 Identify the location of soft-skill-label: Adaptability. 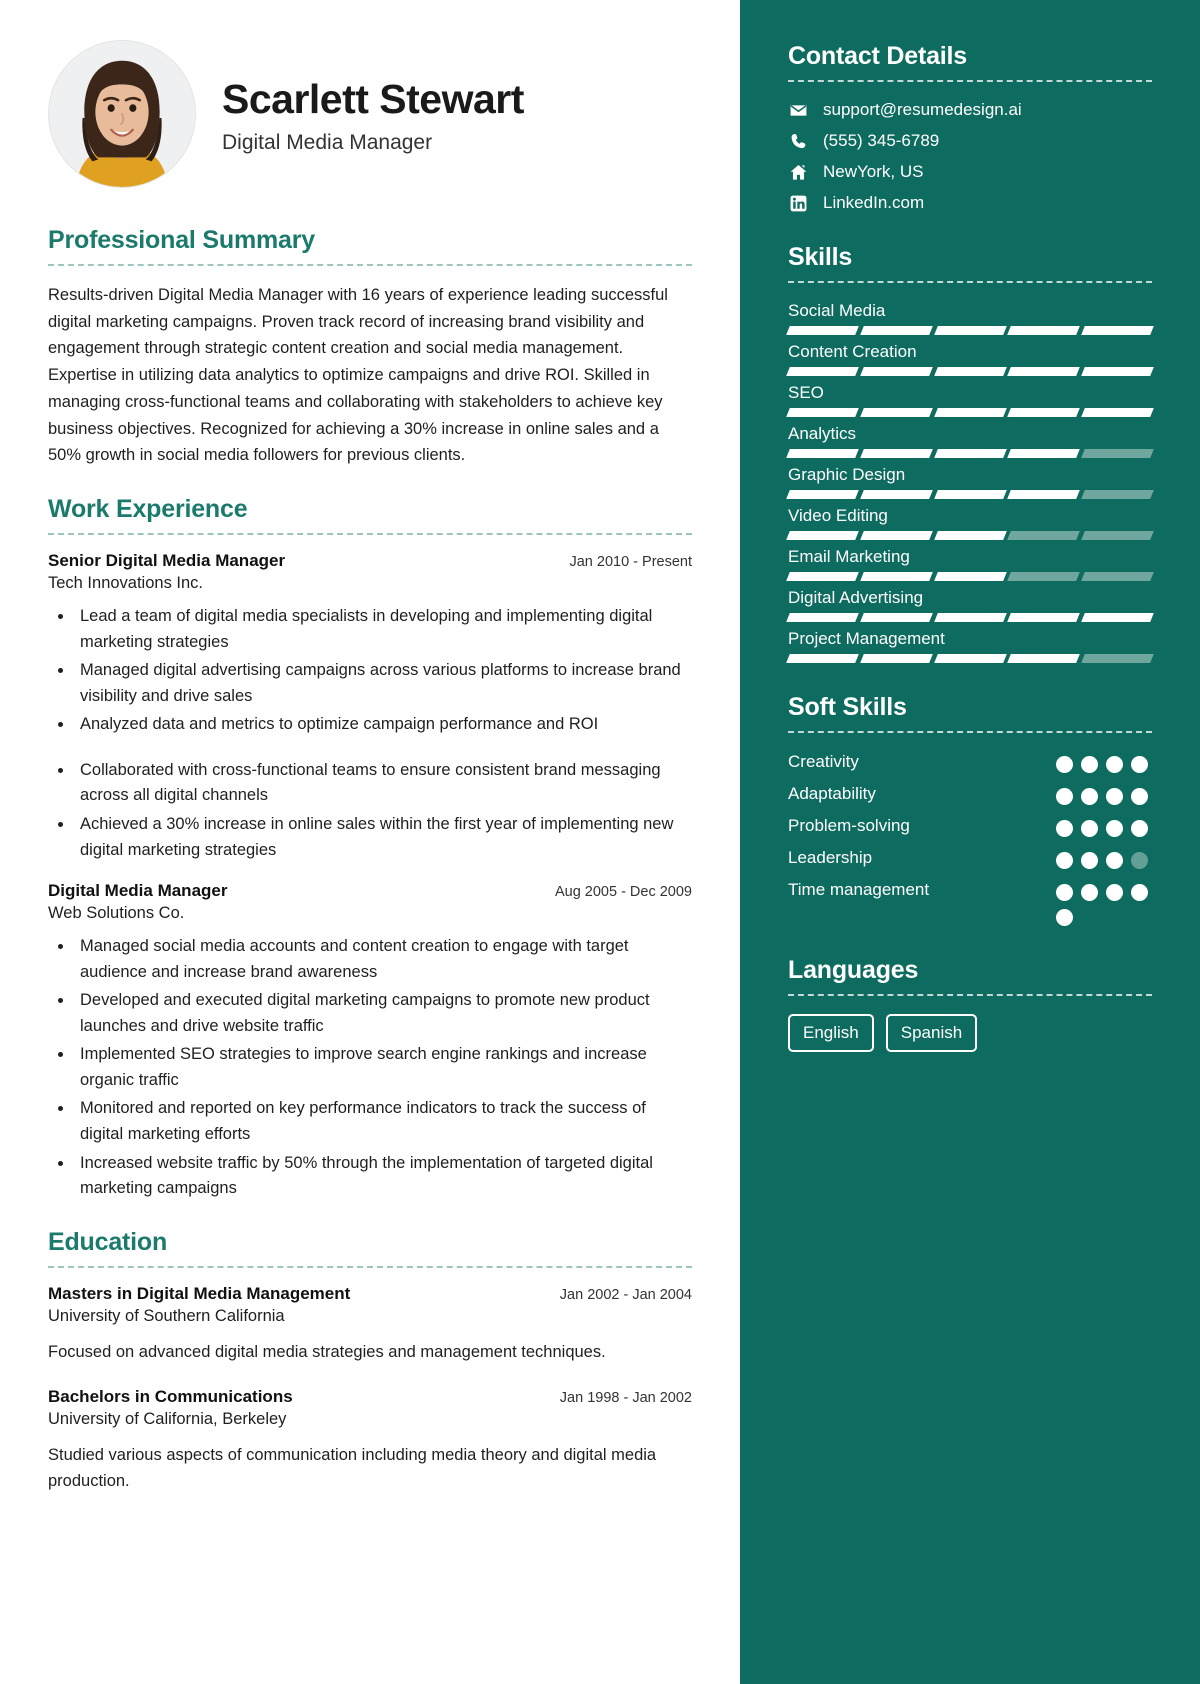
(832, 793).